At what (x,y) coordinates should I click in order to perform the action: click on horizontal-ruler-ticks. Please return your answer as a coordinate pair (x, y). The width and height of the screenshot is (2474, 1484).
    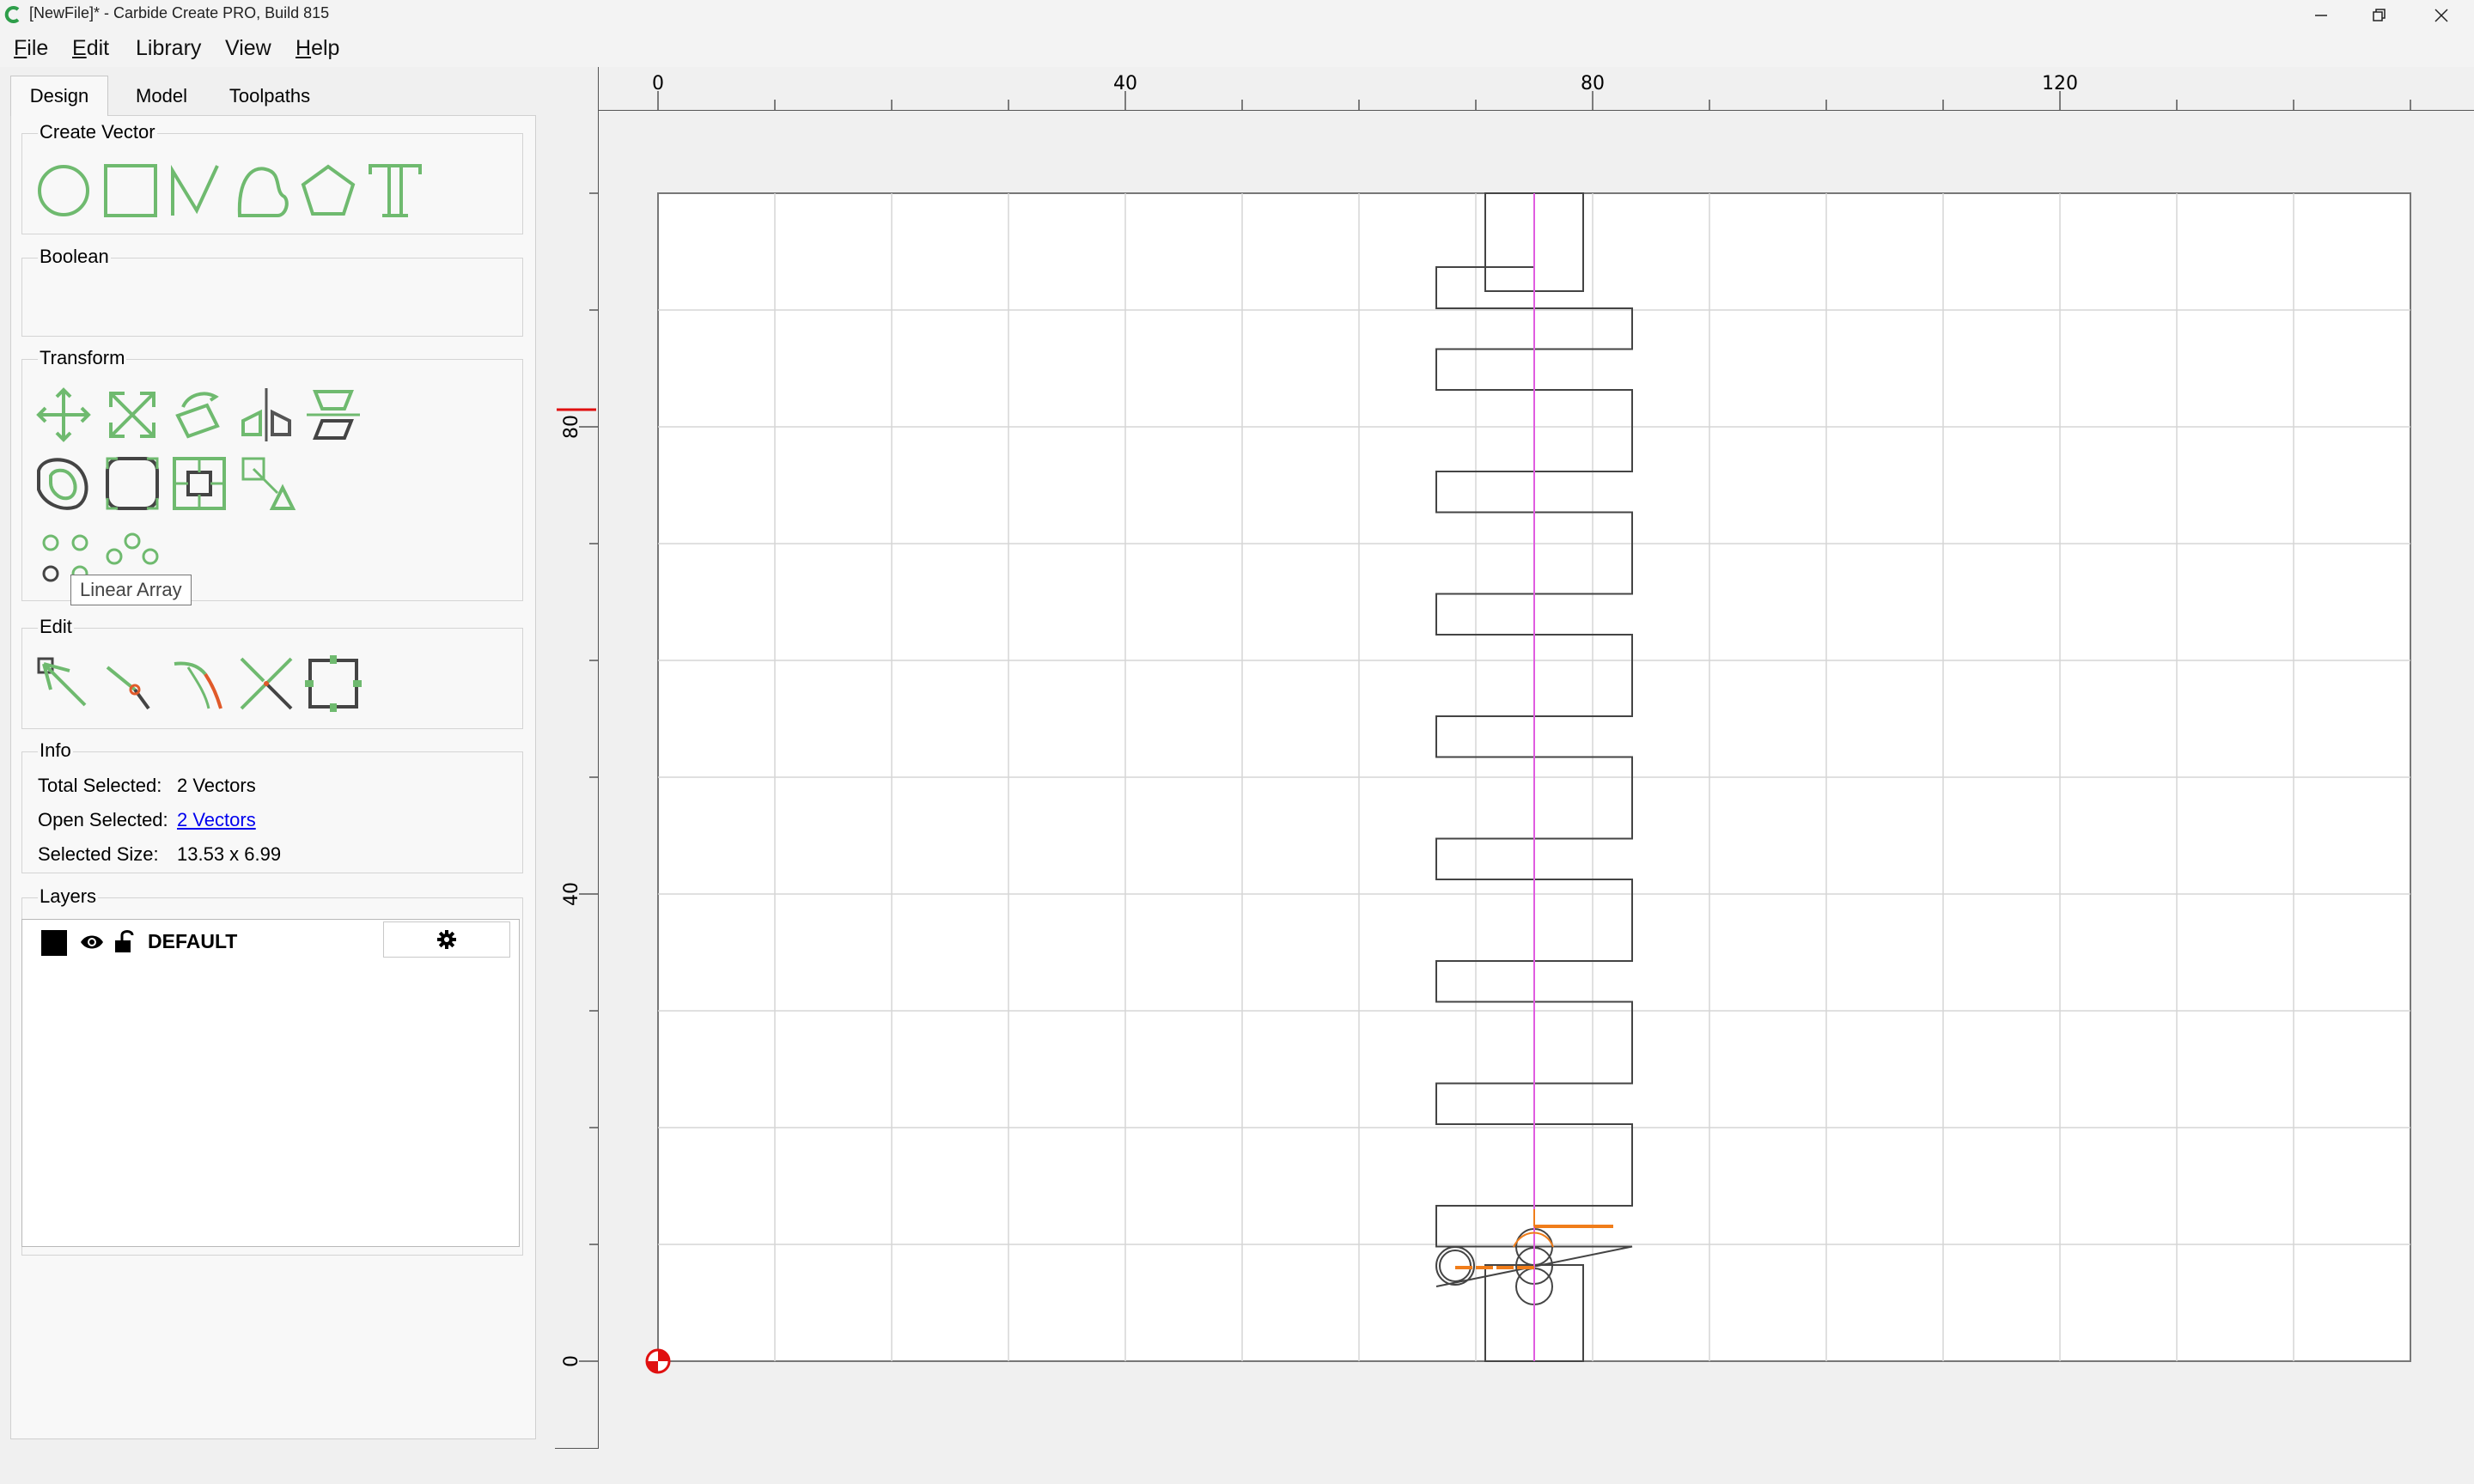
    Looking at the image, I should click on (1534, 100).